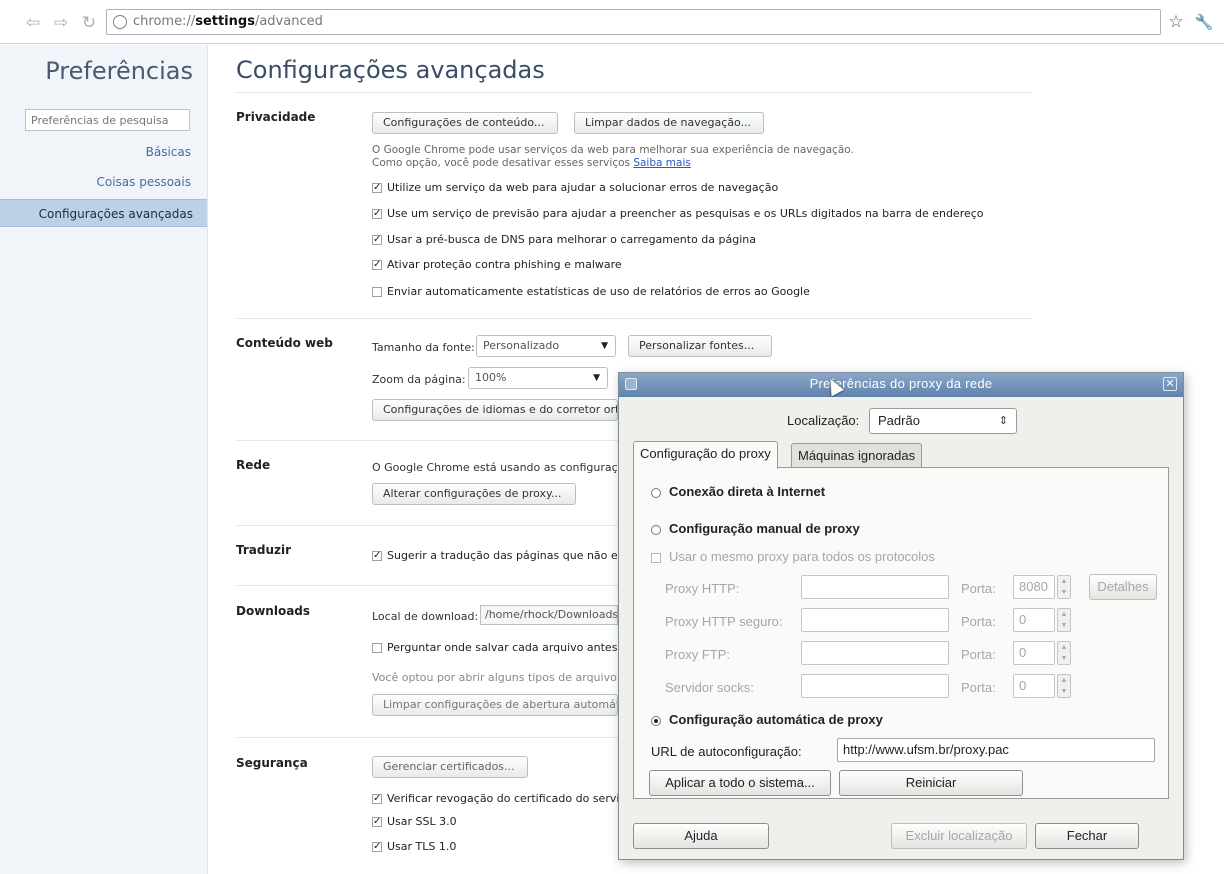  Describe the element at coordinates (1034, 653) in the screenshot. I see `ftp-port-field: 0` at that location.